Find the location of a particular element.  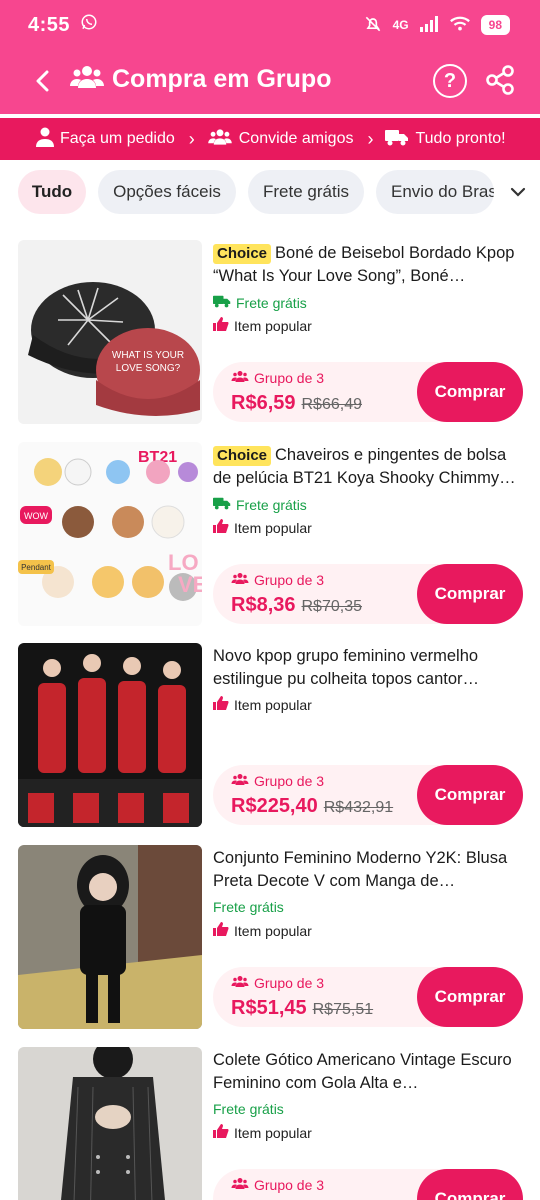

step-order: Faça um pedido is located at coordinates (105, 139).